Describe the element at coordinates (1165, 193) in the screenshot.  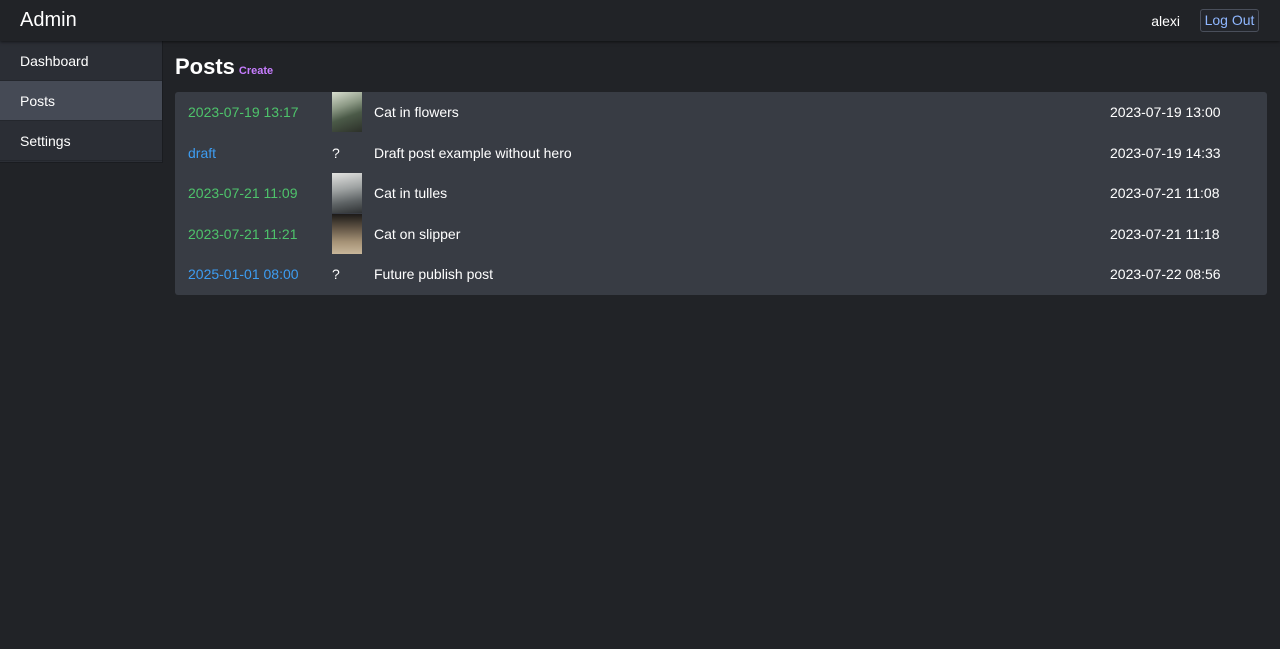
I see `post-date: 2023-07-21 11:08` at that location.